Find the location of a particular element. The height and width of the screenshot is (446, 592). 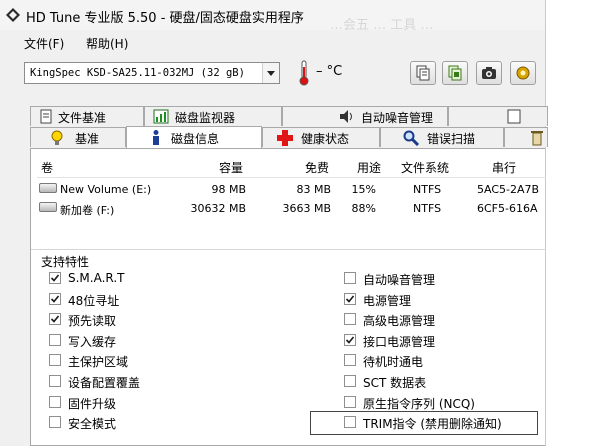

copy-icon is located at coordinates (423, 73).